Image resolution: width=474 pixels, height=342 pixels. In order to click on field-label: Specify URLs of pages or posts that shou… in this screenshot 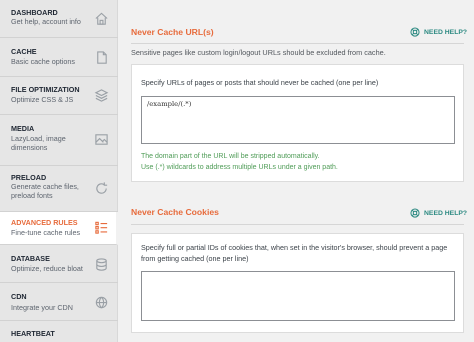, I will do `click(260, 82)`.